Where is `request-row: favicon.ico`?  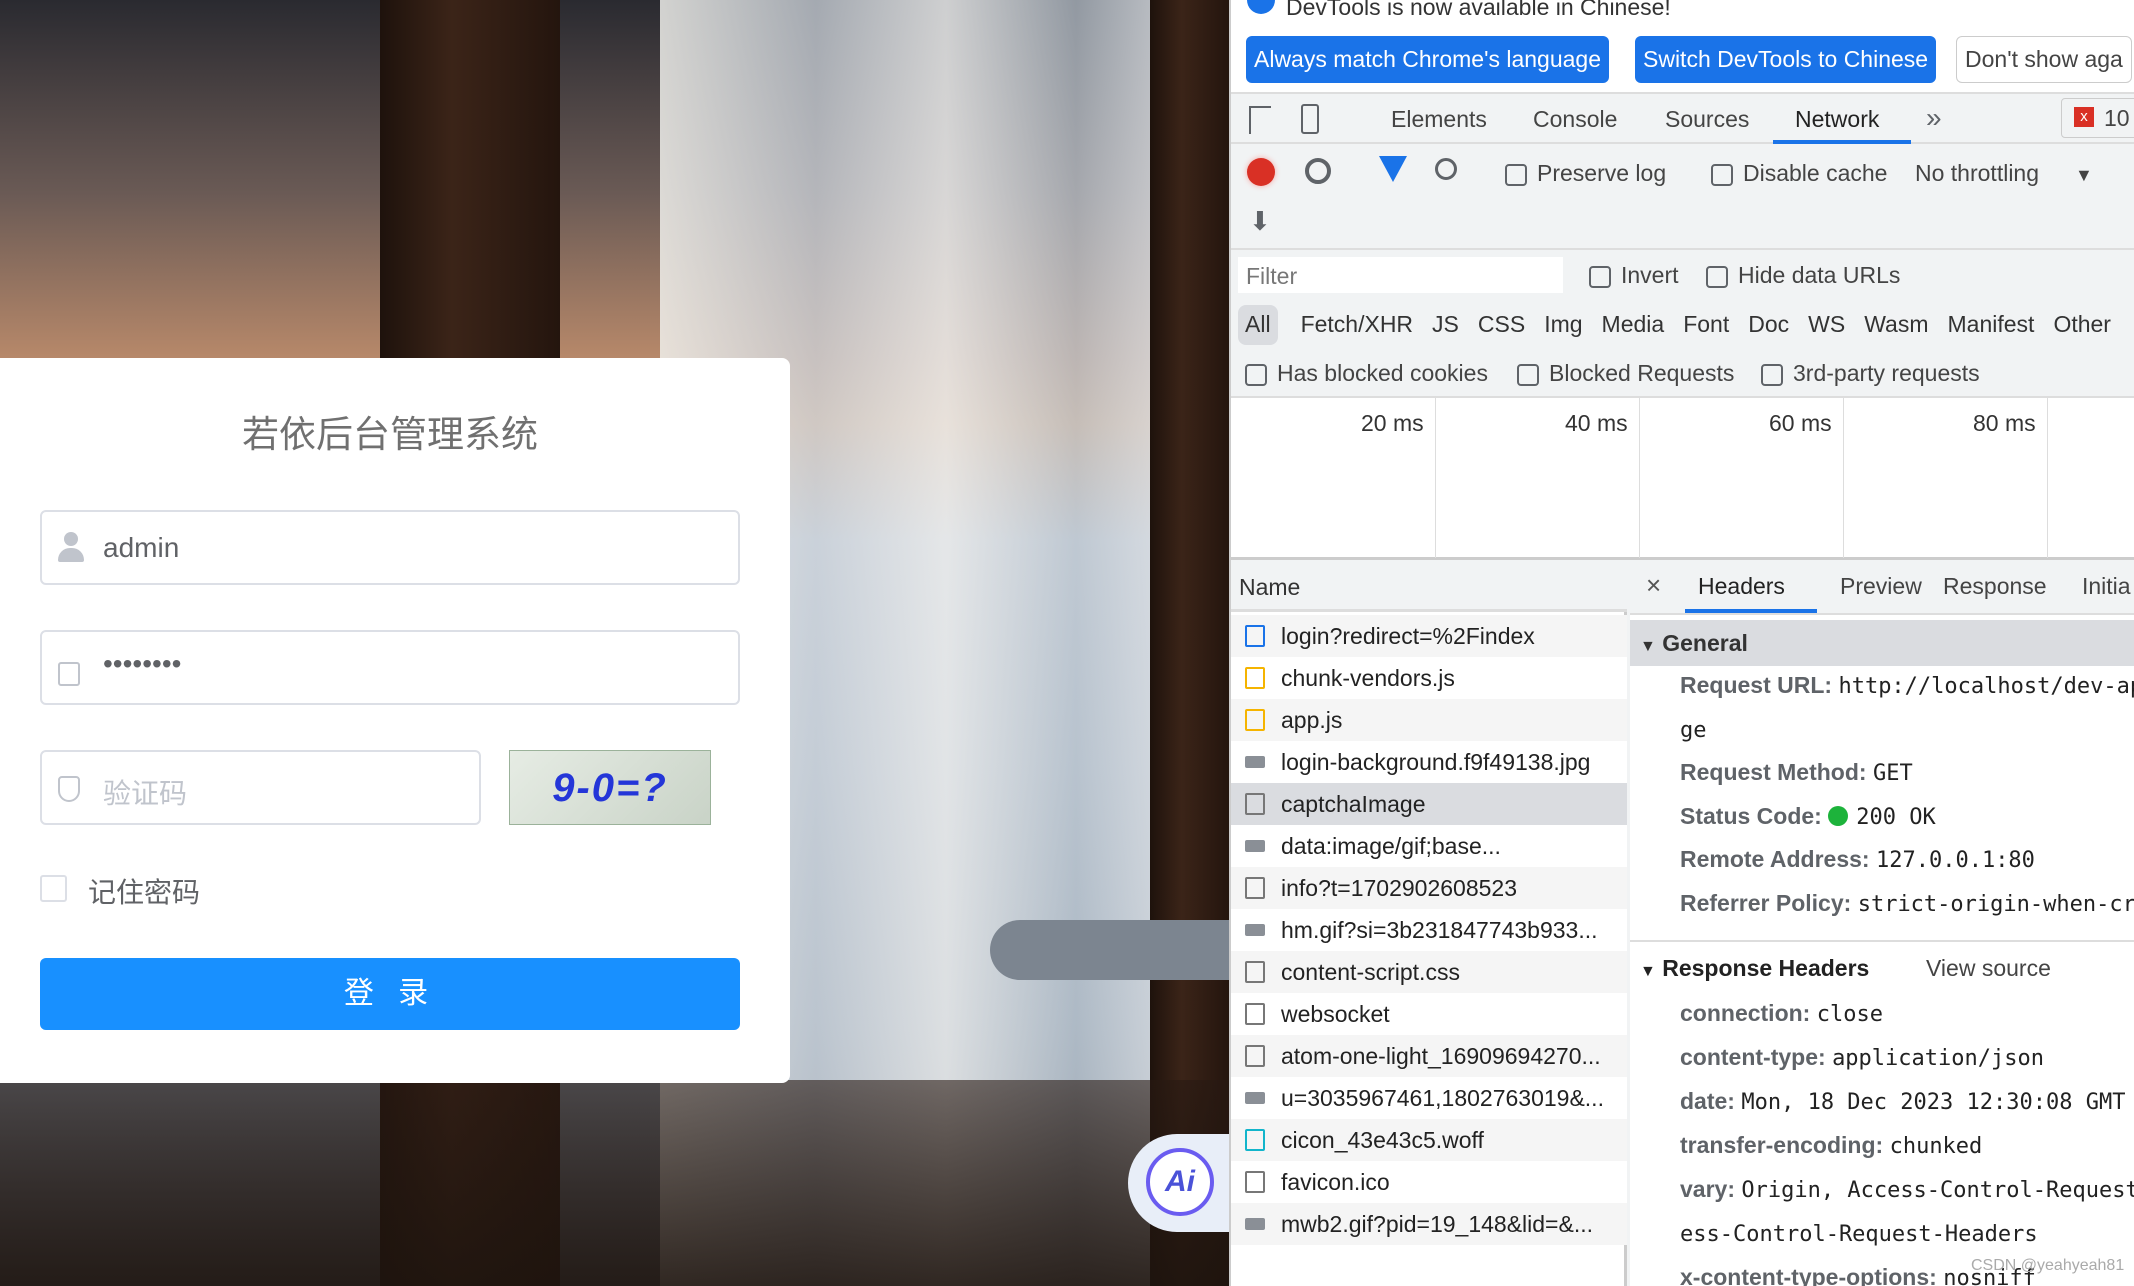 request-row: favicon.ico is located at coordinates (1429, 1182).